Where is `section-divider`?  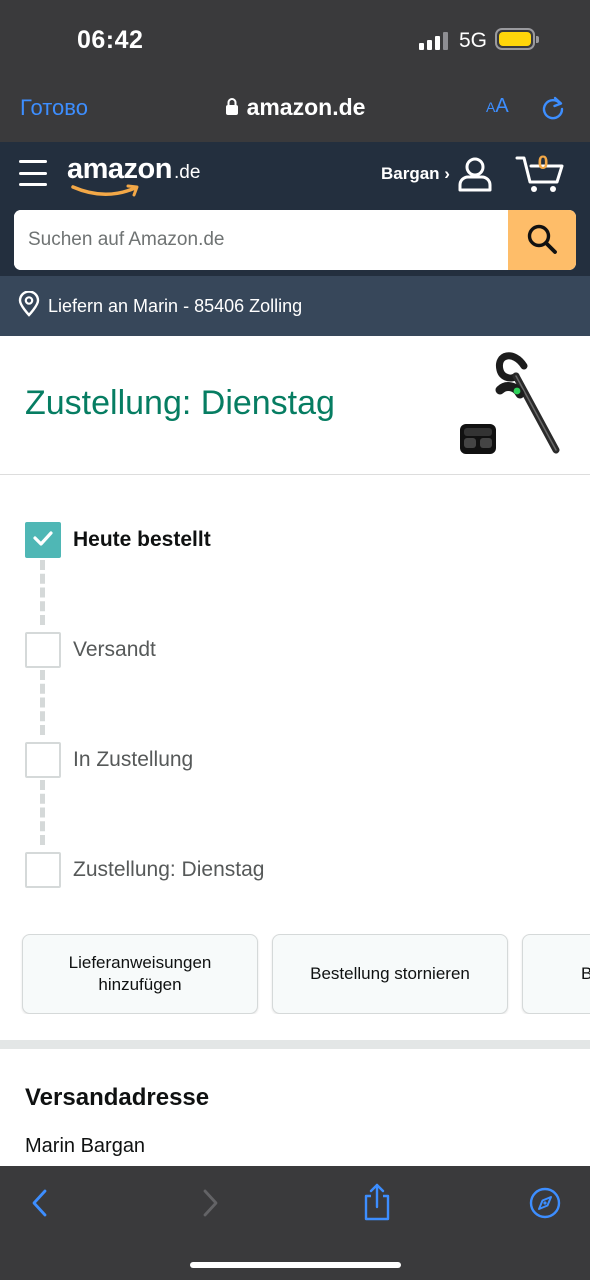 section-divider is located at coordinates (295, 1044).